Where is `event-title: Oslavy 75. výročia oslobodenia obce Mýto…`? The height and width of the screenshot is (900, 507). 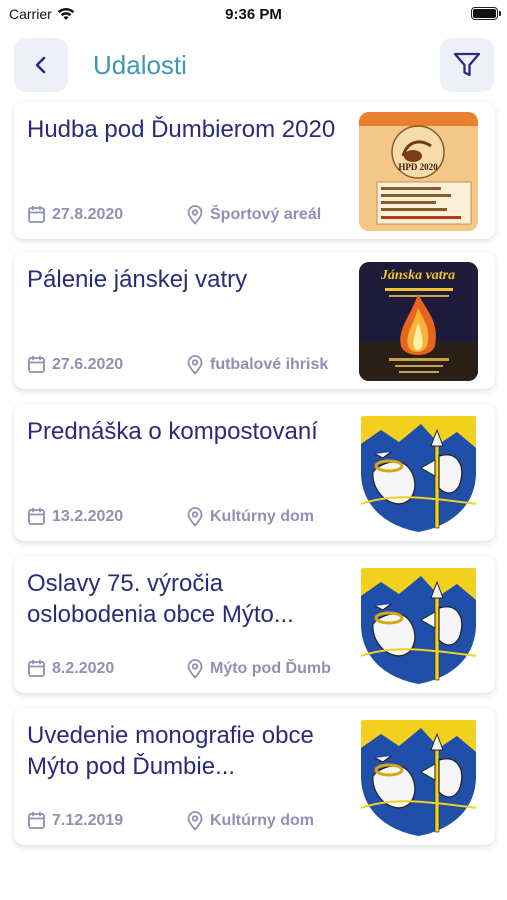 event-title: Oslavy 75. výročia oslobodenia obce Mýto… is located at coordinates (160, 599).